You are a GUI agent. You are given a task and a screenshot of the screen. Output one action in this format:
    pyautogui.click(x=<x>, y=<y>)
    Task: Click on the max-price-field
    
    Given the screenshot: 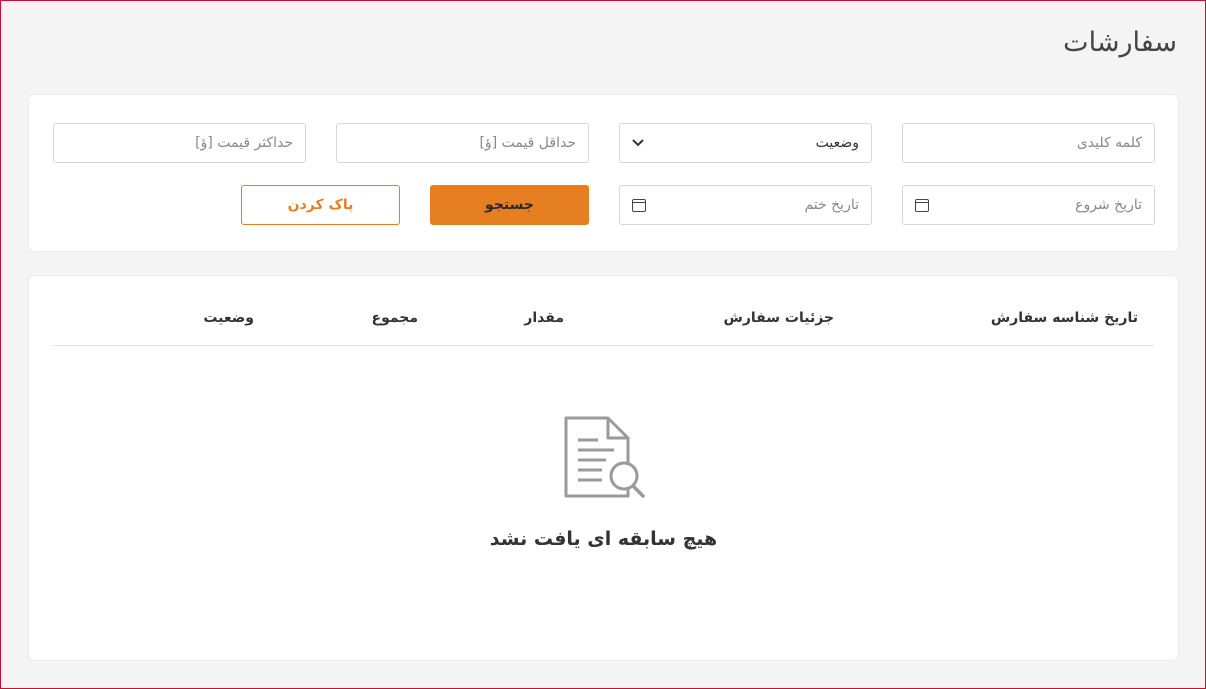 What is the action you would take?
    pyautogui.click(x=179, y=143)
    